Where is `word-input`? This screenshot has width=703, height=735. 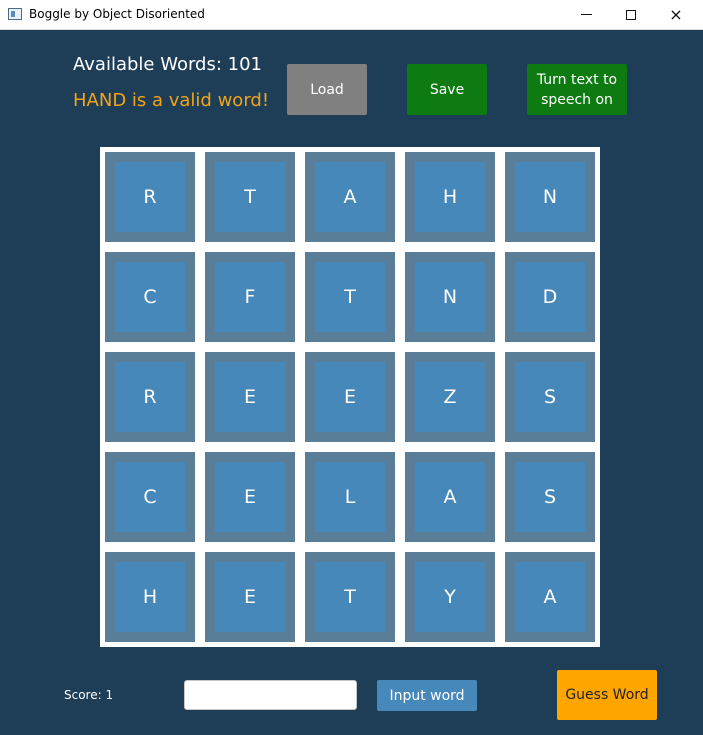 word-input is located at coordinates (270, 695).